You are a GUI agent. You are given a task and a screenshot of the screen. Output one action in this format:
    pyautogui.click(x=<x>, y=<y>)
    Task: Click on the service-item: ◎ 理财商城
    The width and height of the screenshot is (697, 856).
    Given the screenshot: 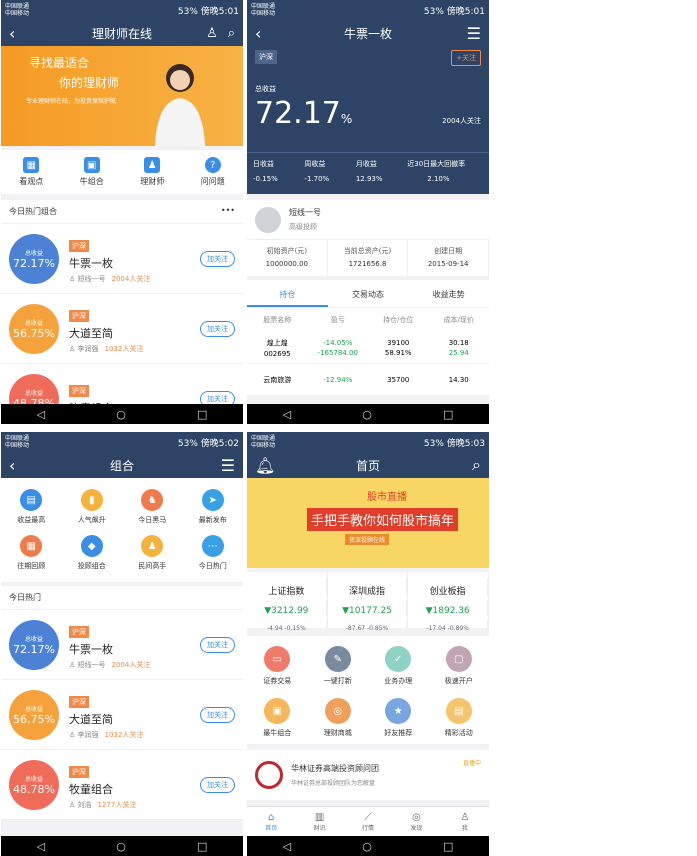 What is the action you would take?
    pyautogui.click(x=338, y=718)
    